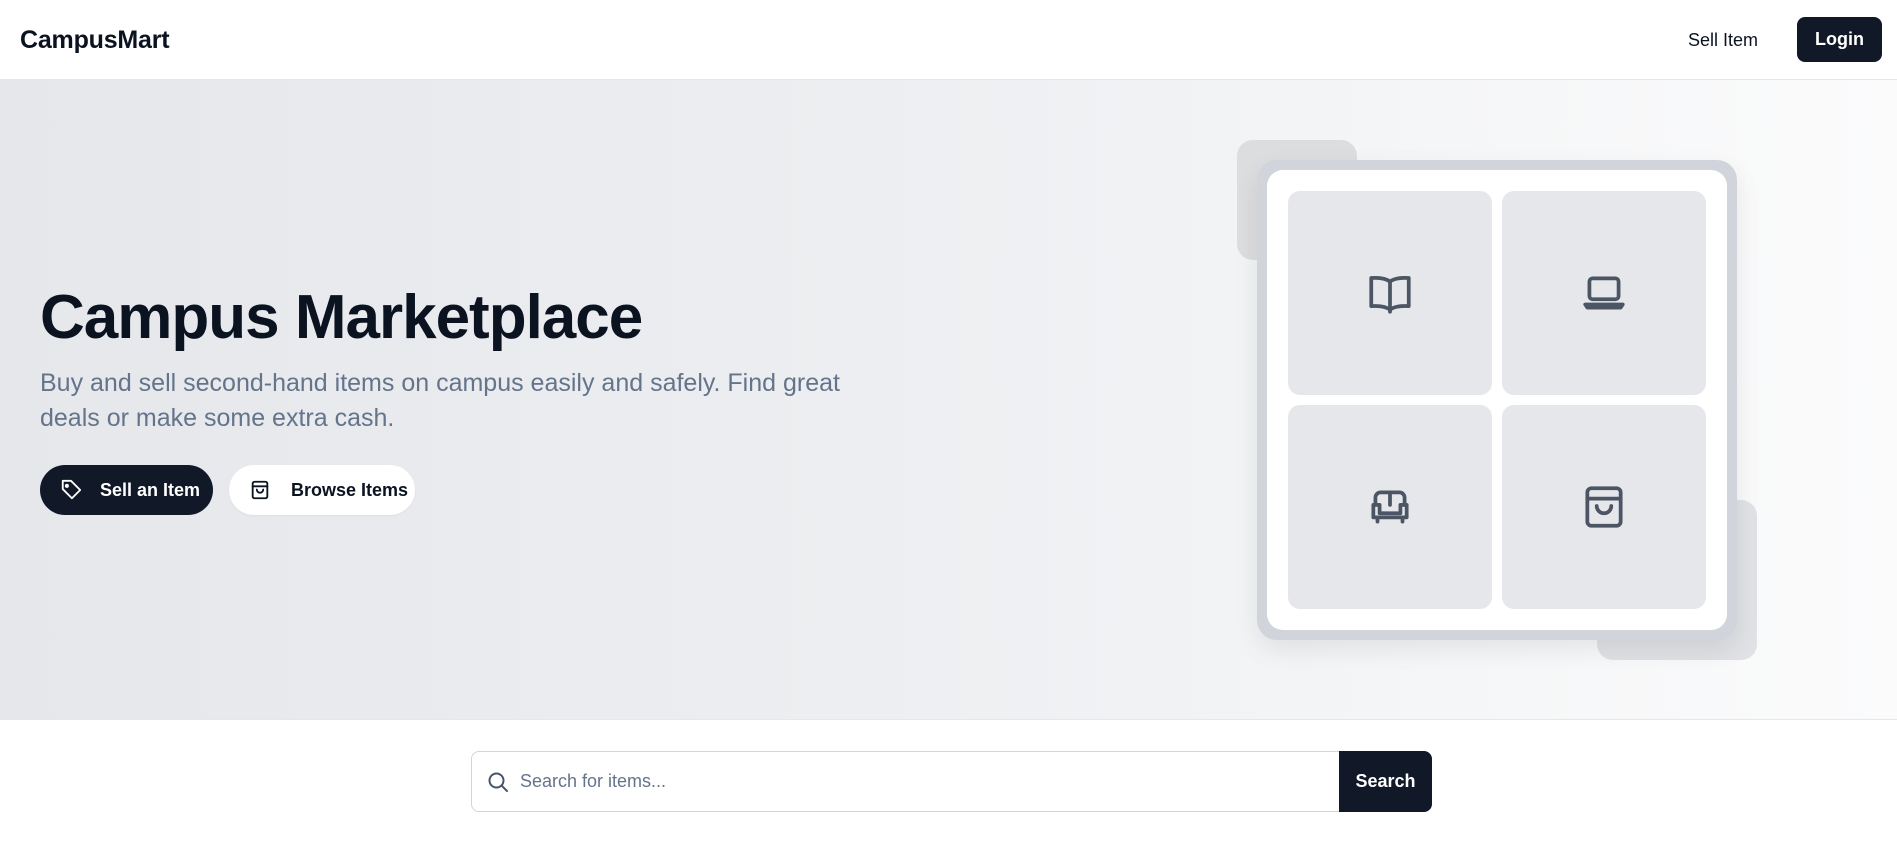  I want to click on laptop-icon, so click(1604, 293).